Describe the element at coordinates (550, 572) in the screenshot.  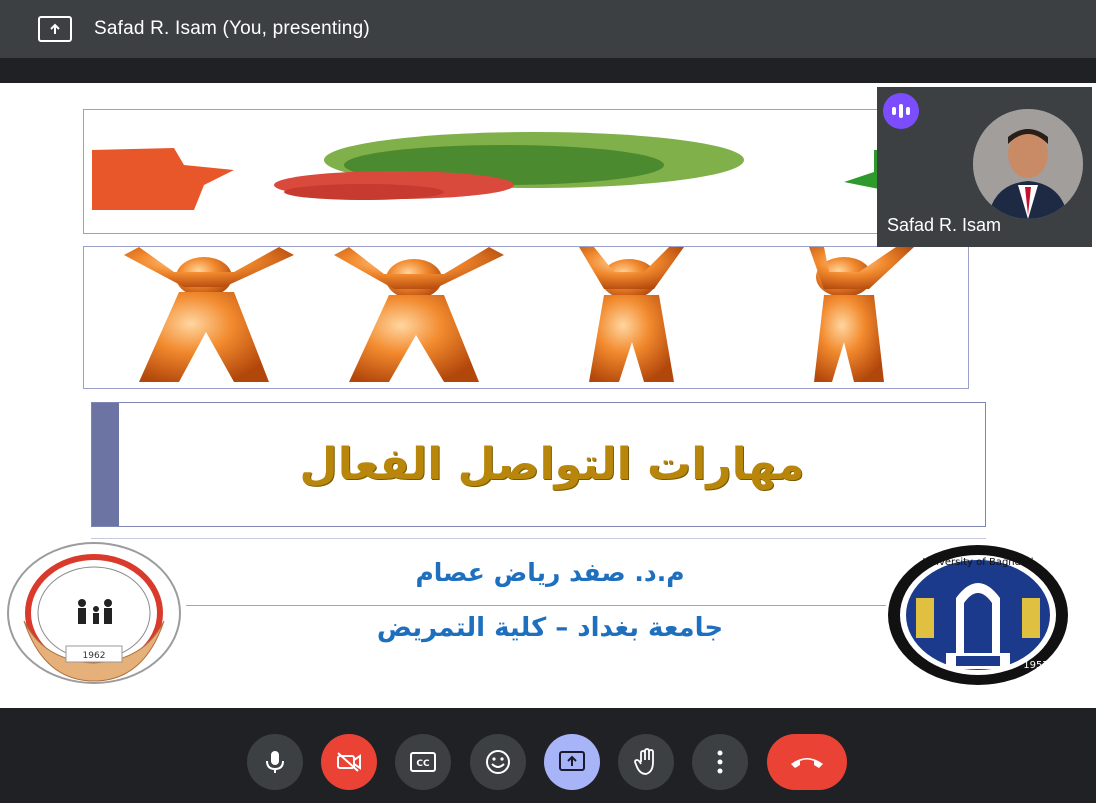
I see `author-name: م.د. صفد رياض عصام` at that location.